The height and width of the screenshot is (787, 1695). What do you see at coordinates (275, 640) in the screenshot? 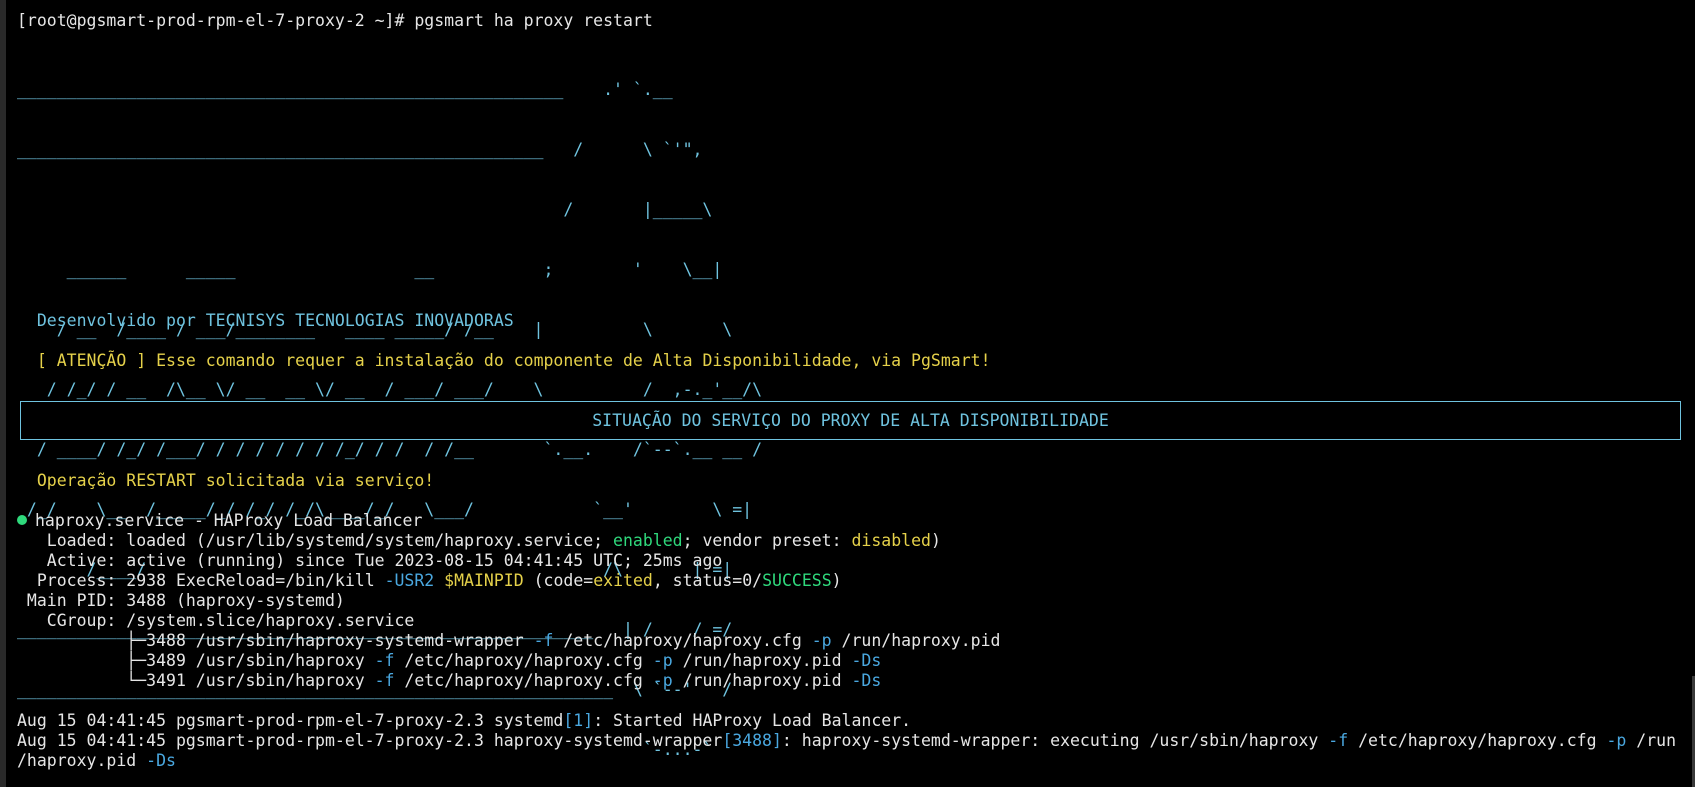
I see `tree-process: ├─3488 /usr/sbin/haproxy-systemd-wrapper` at bounding box center [275, 640].